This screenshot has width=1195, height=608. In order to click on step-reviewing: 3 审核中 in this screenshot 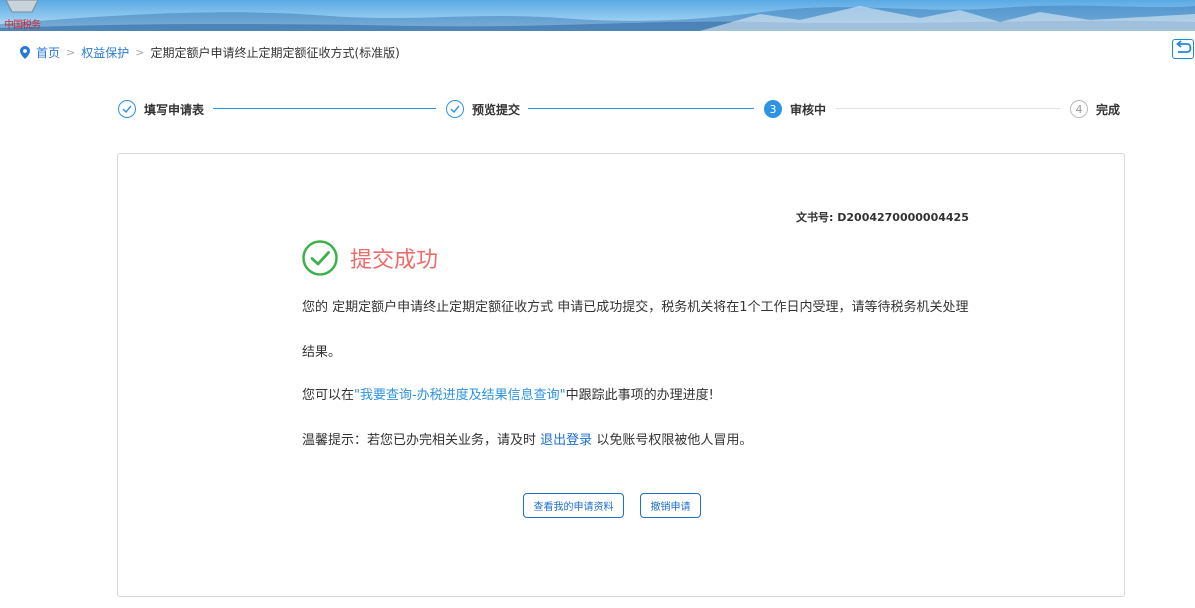, I will do `click(795, 109)`.